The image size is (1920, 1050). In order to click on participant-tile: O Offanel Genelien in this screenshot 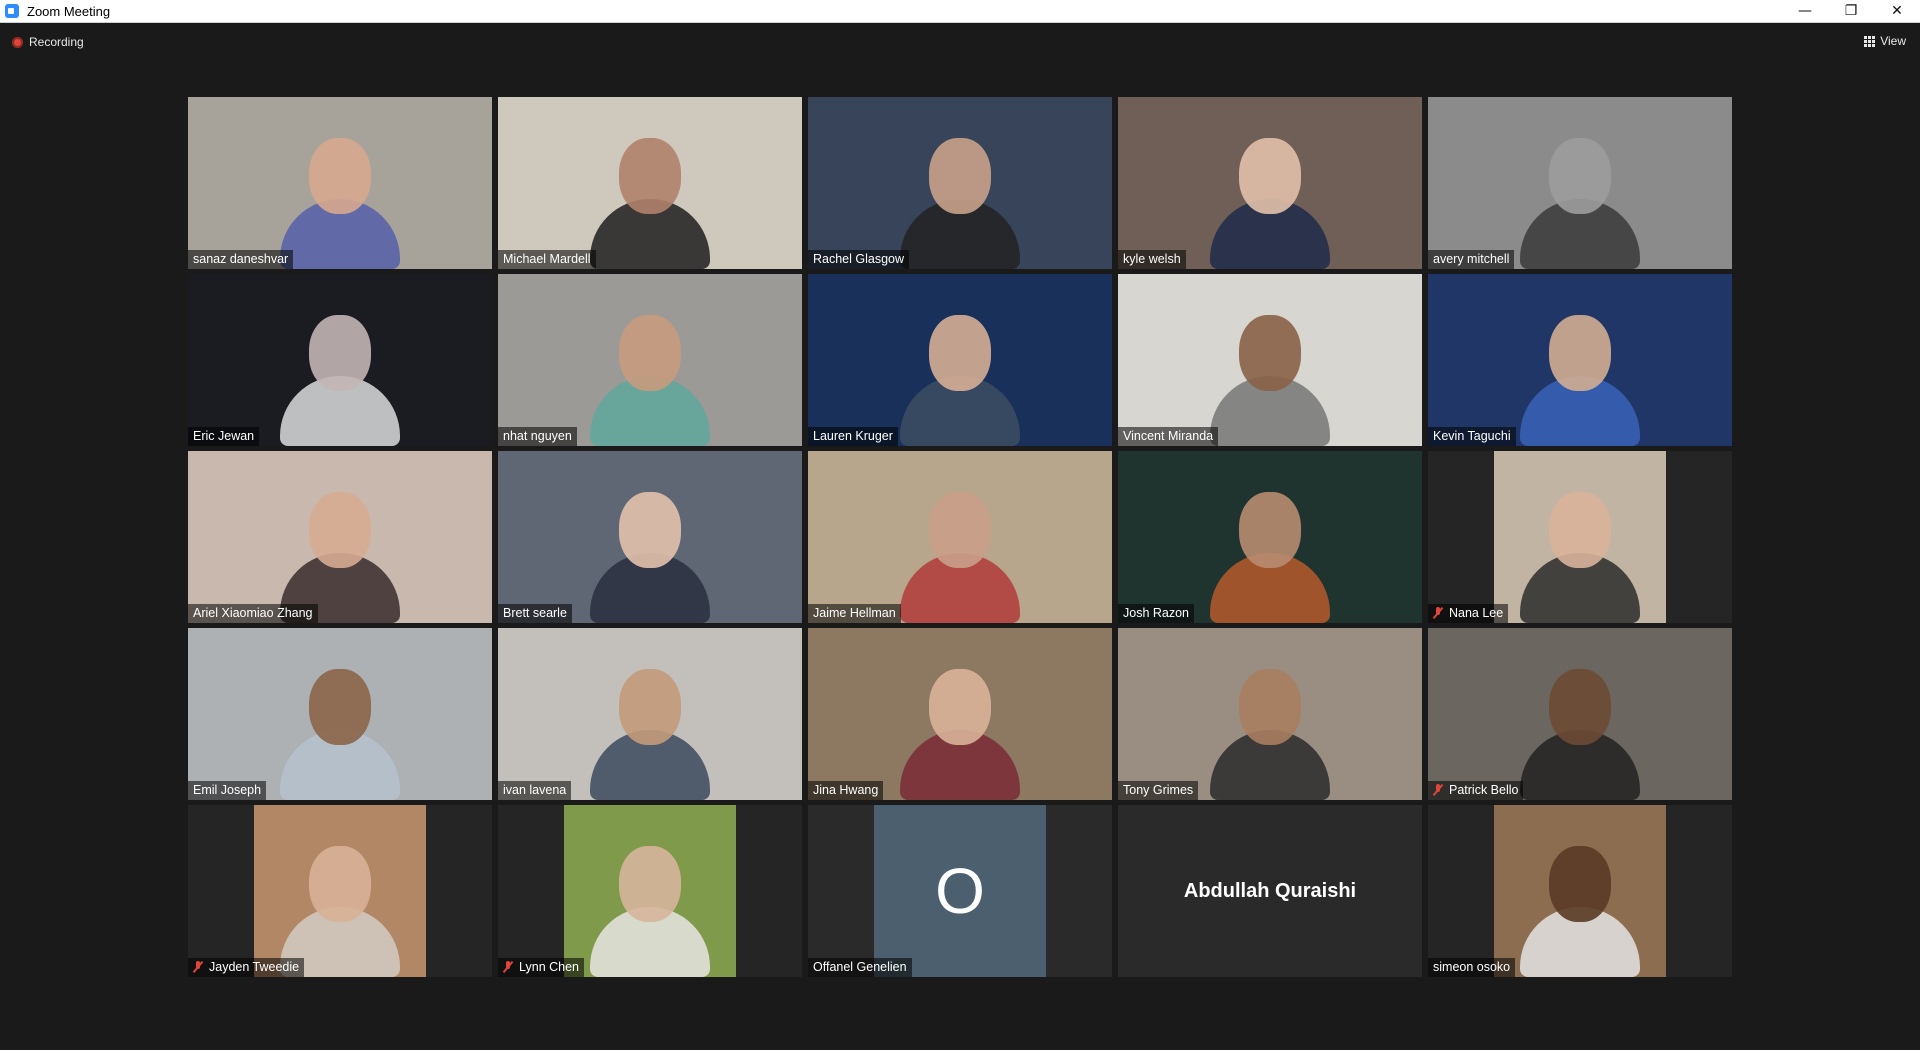, I will do `click(960, 891)`.